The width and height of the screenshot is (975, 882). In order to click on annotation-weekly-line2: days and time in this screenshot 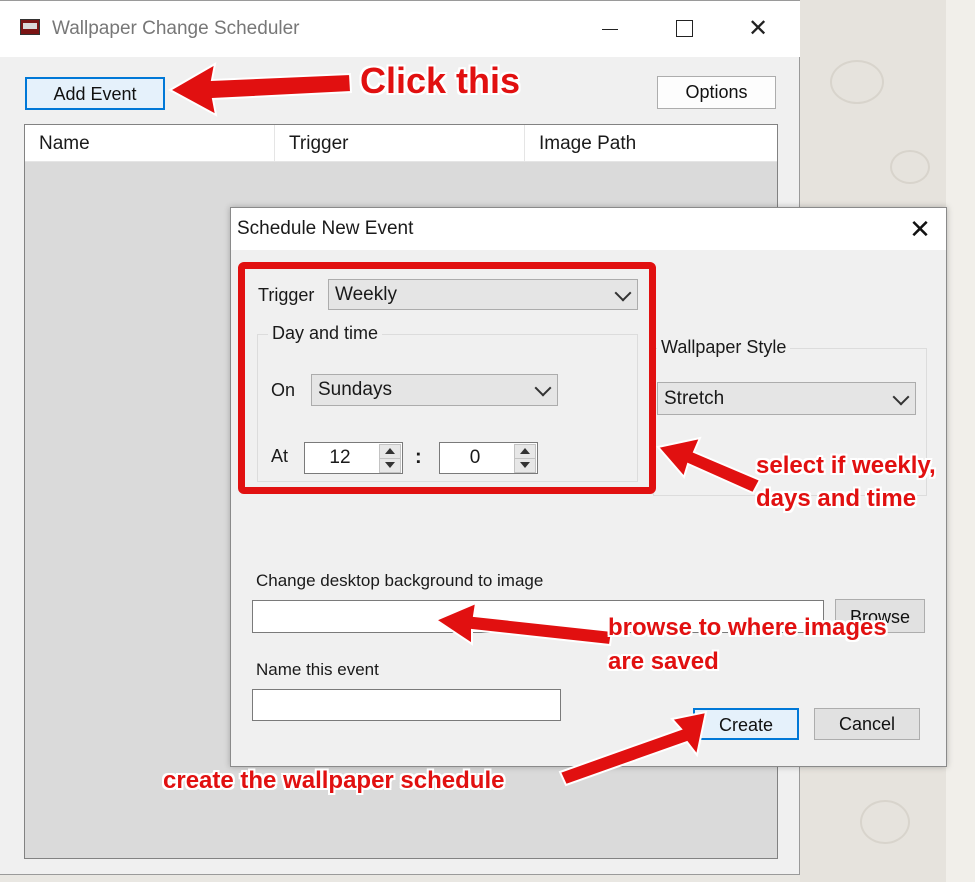, I will do `click(836, 498)`.